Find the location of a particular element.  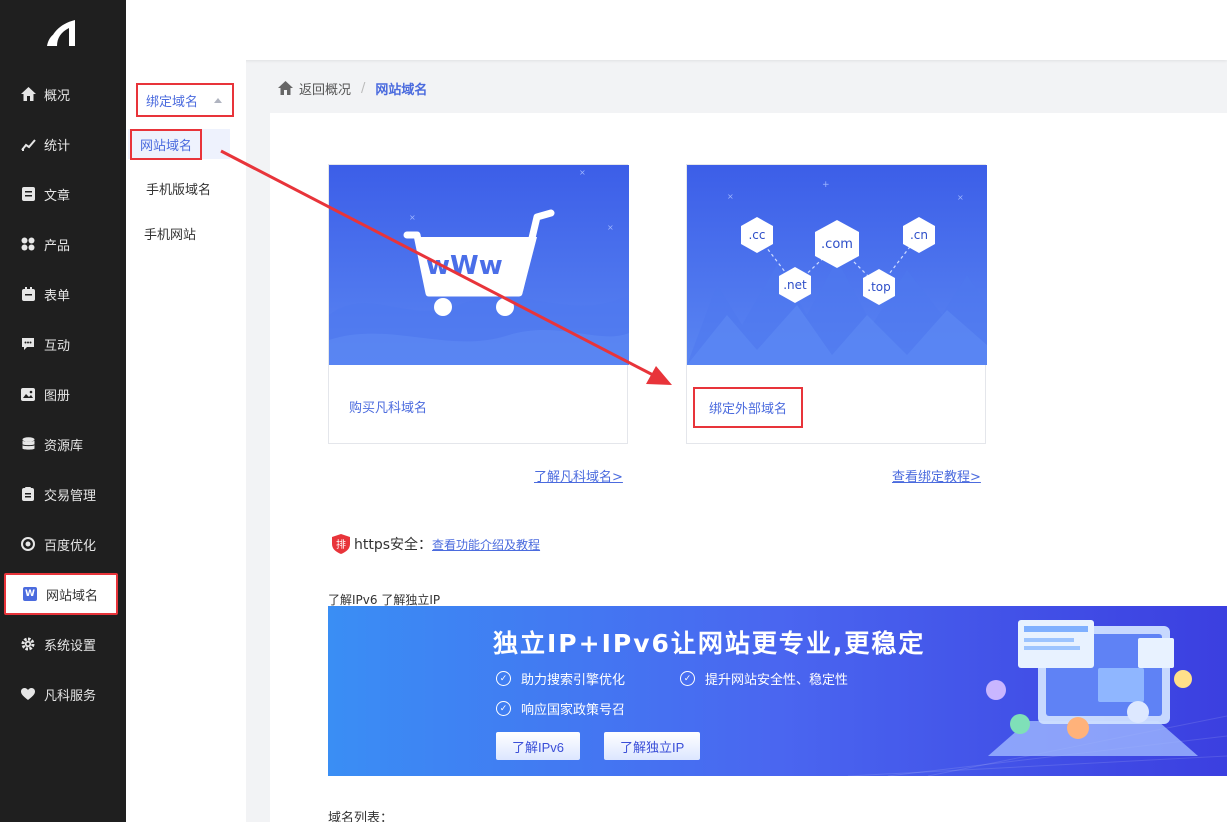

domain-list-title: 域名列表： is located at coordinates (361, 816).